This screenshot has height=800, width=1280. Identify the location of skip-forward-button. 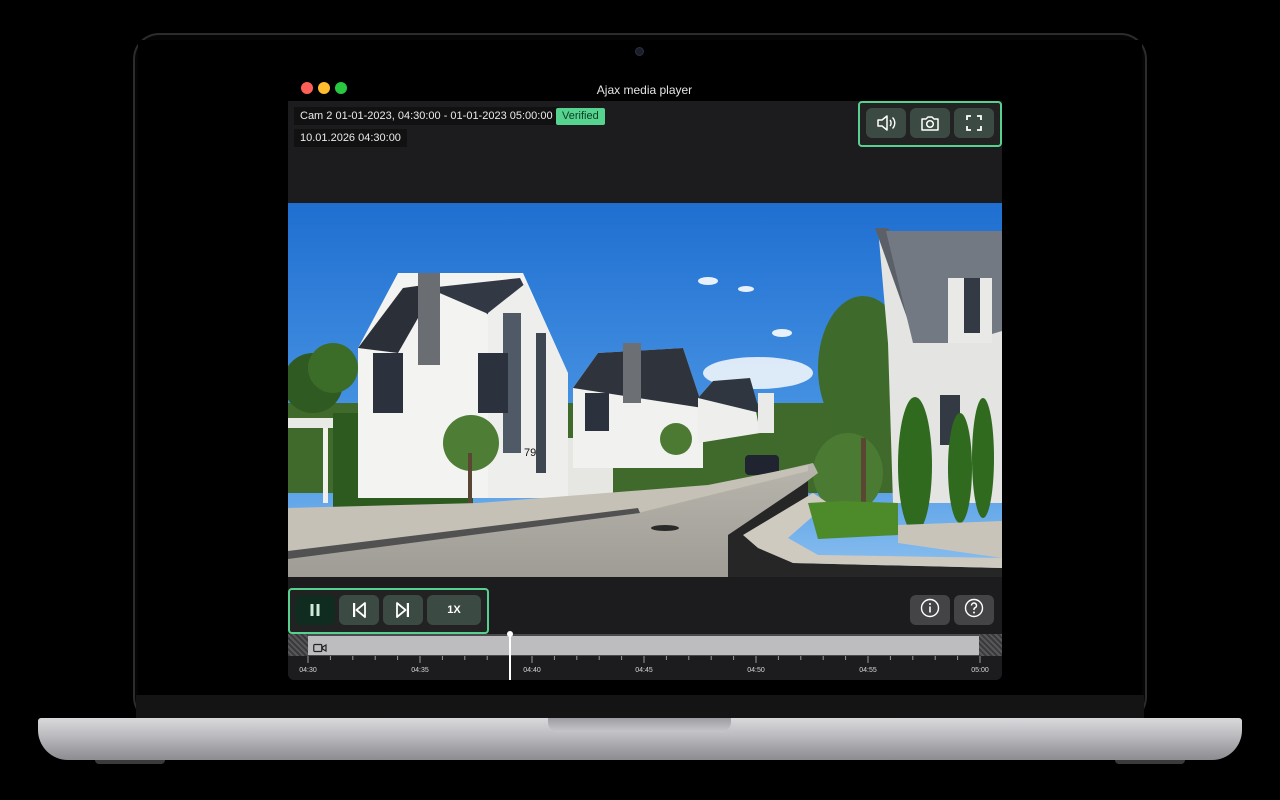
(403, 610).